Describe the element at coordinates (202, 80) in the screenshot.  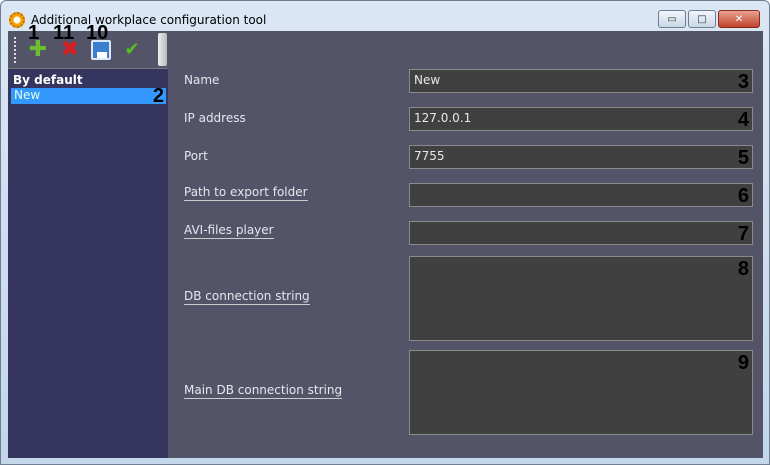
I see `name-label: Name` at that location.